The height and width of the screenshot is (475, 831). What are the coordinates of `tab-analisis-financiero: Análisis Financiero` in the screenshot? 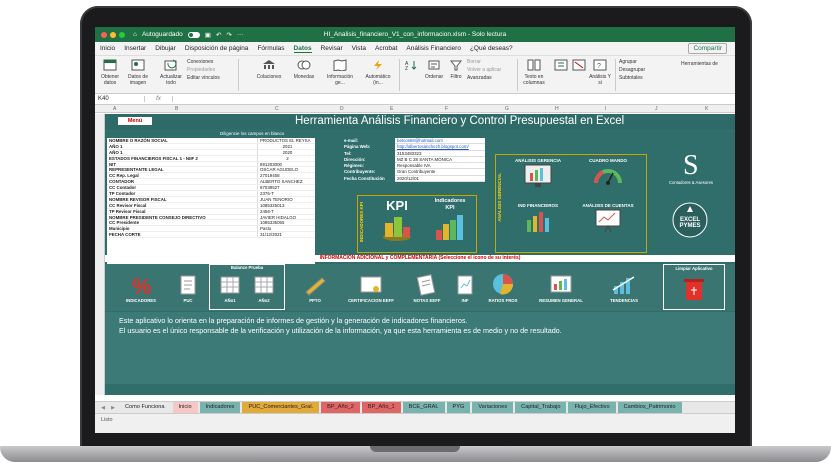 It's located at (433, 48).